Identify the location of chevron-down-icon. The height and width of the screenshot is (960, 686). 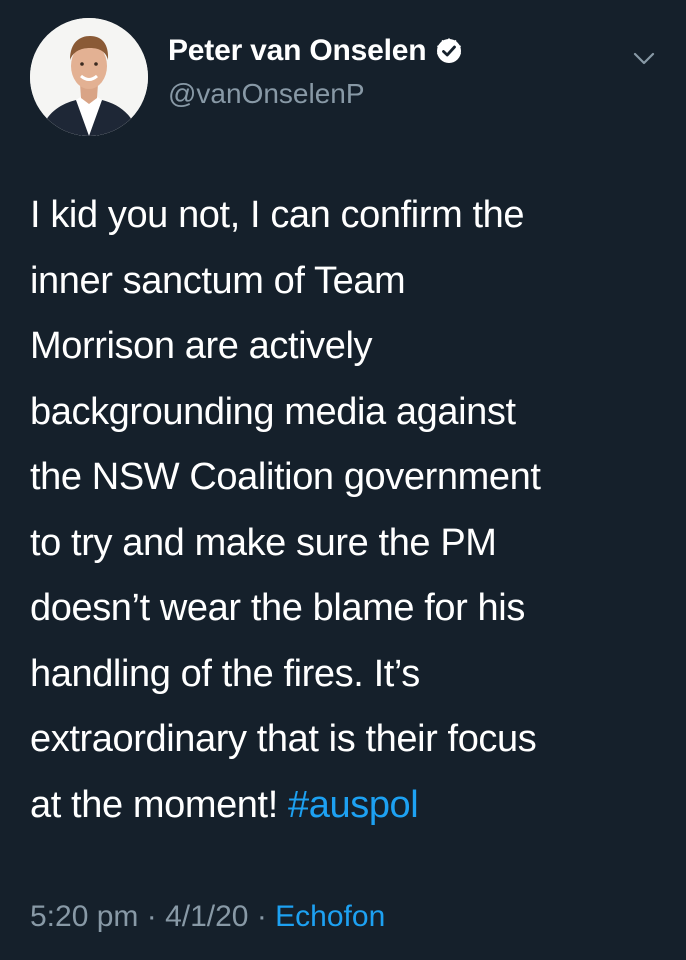
(644, 59).